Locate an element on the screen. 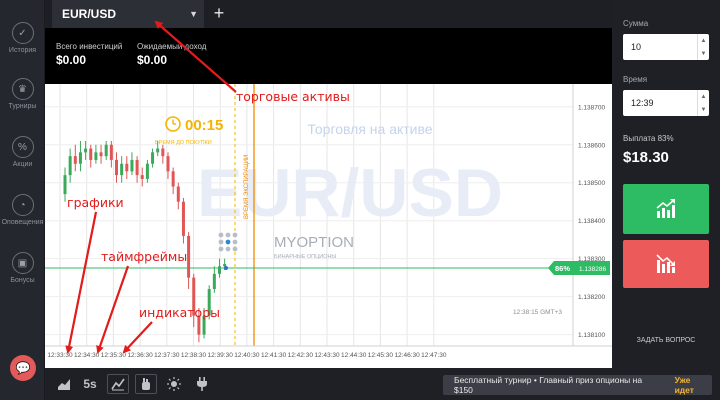  connection-button is located at coordinates (202, 384).